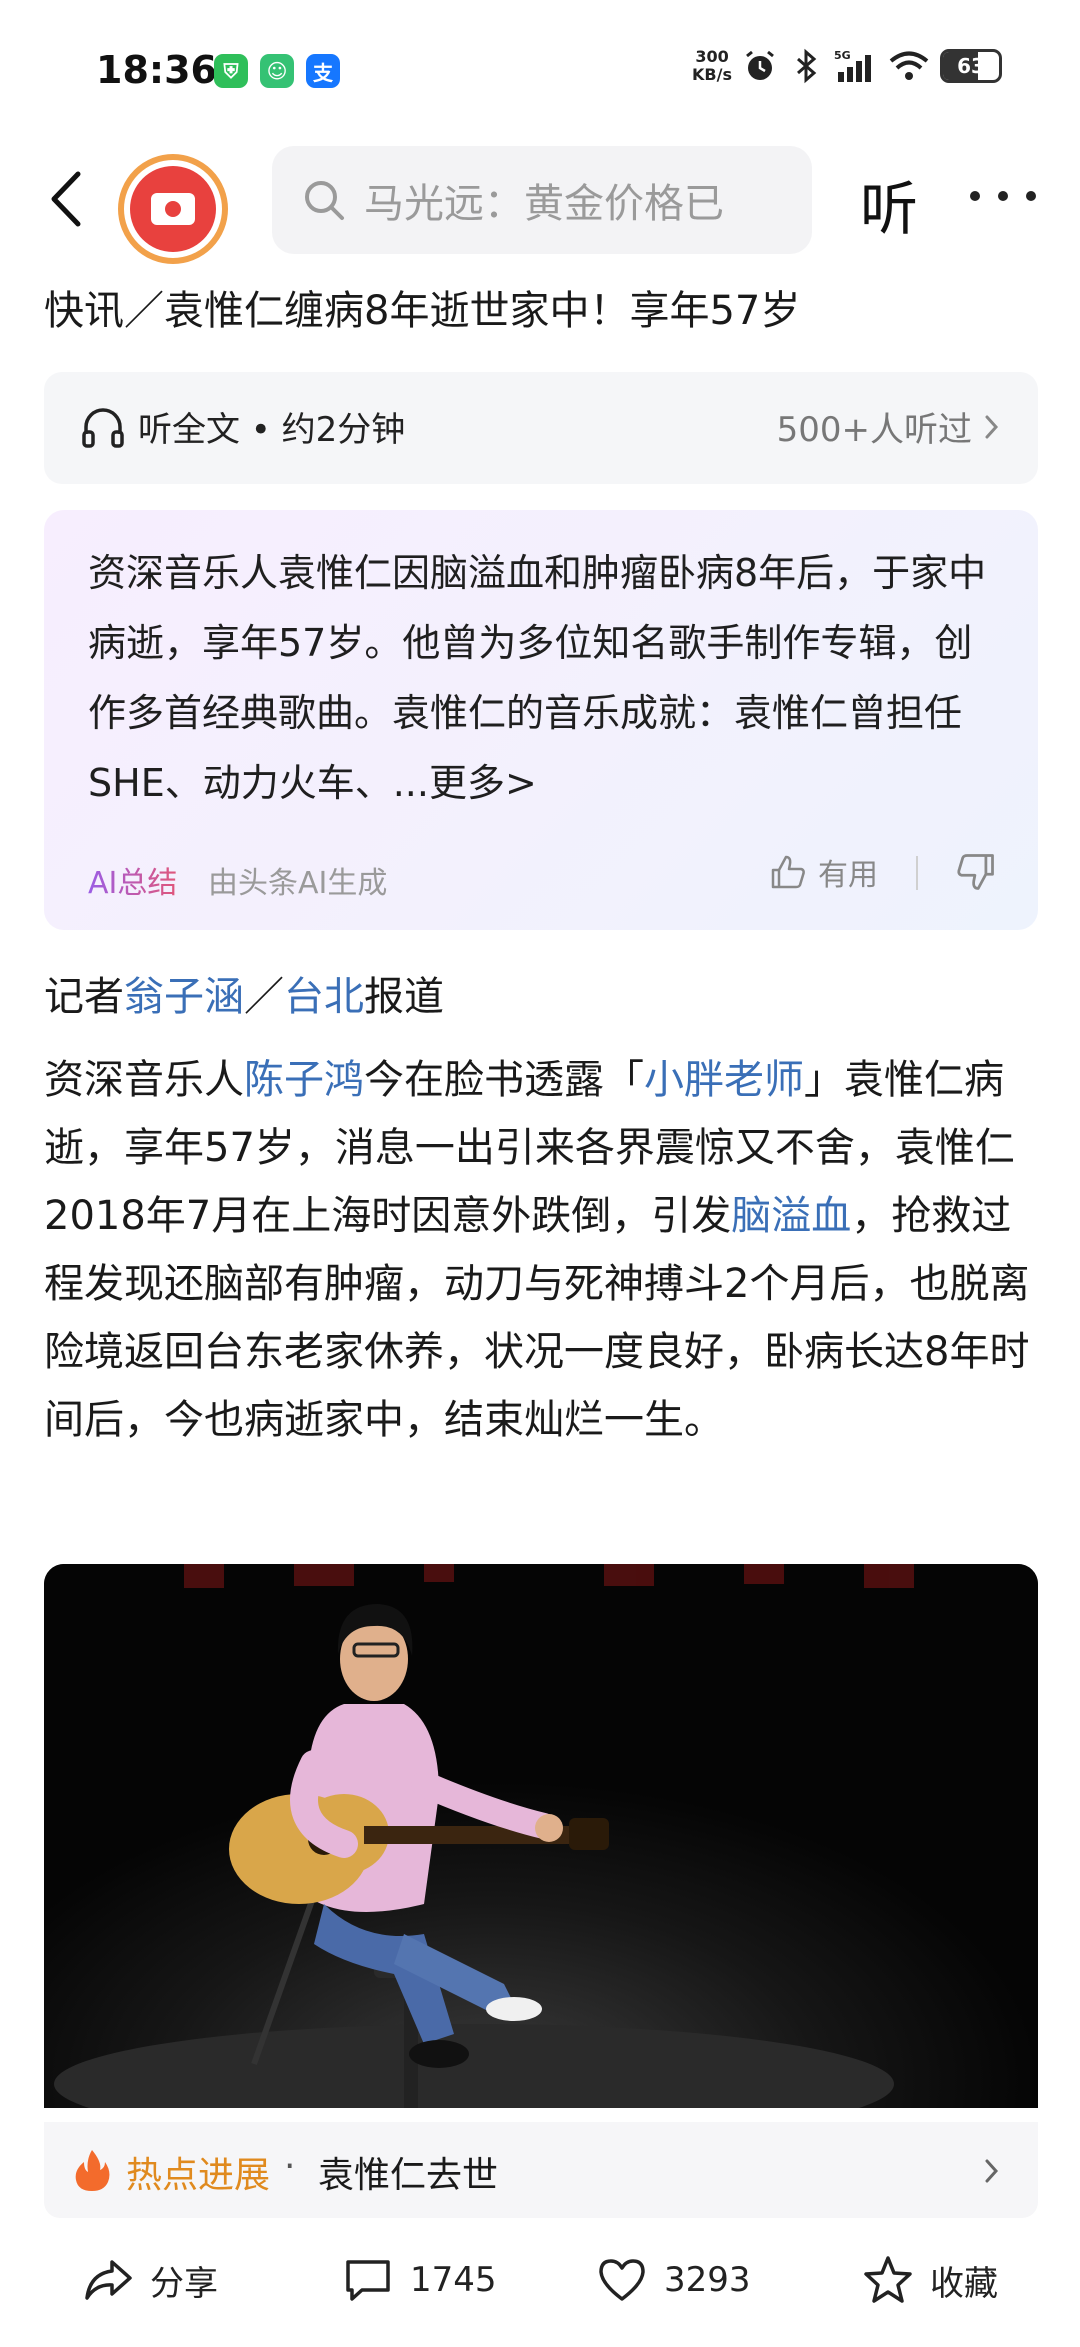 Image resolution: width=1080 pixels, height=2347 pixels. What do you see at coordinates (874, 430) in the screenshot?
I see `listen-count: 500+人听过` at bounding box center [874, 430].